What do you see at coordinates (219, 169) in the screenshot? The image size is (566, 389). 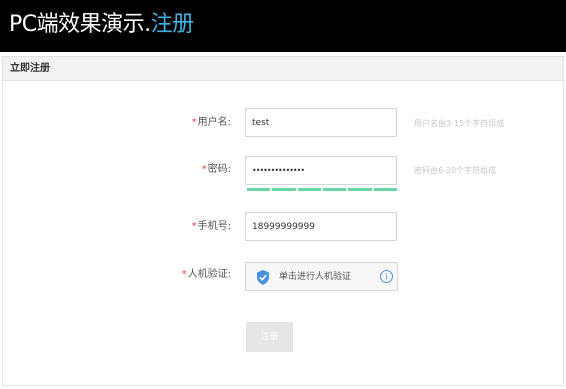 I see `password-label-text: 密码:` at bounding box center [219, 169].